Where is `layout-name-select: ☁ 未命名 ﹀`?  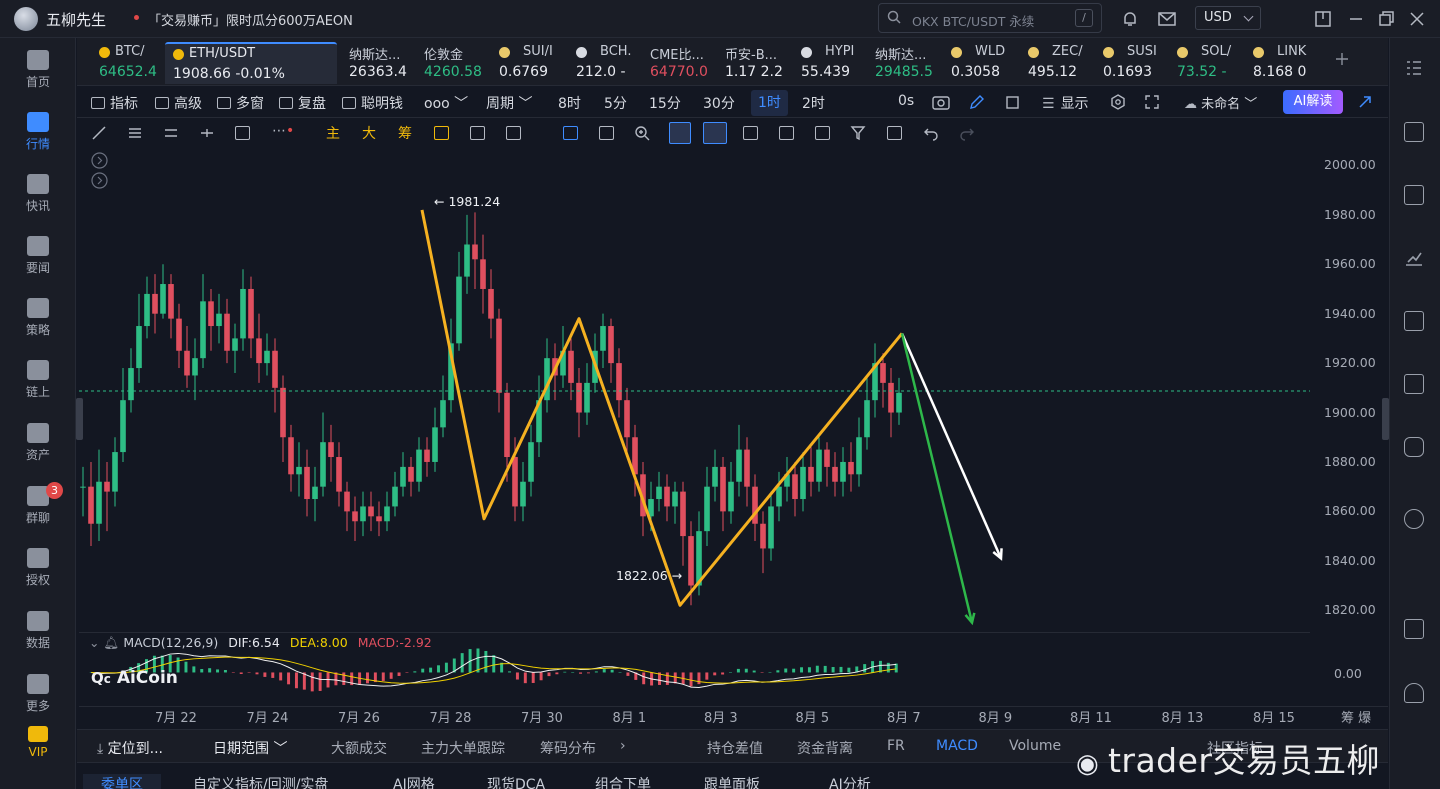 layout-name-select: ☁ 未命名 ﹀ is located at coordinates (1220, 102).